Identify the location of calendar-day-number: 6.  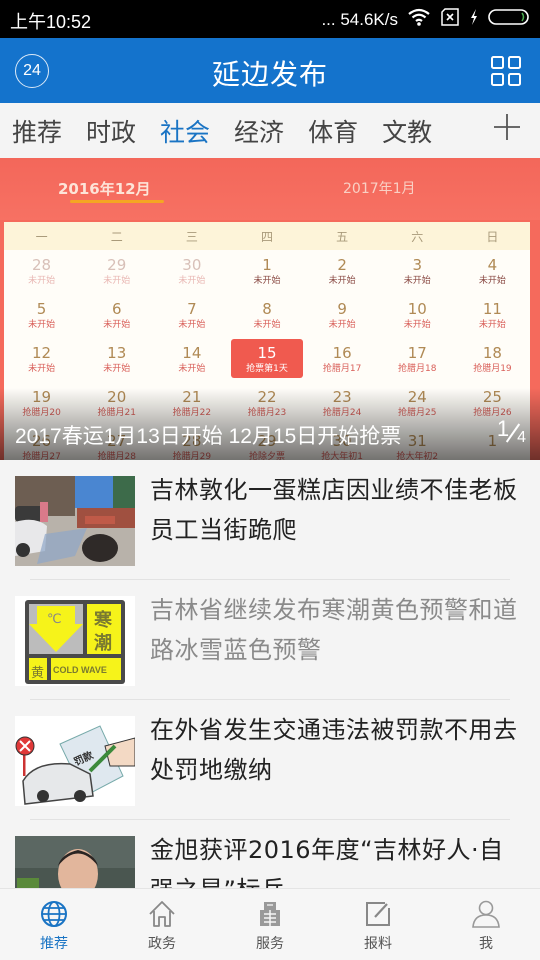
(116, 309).